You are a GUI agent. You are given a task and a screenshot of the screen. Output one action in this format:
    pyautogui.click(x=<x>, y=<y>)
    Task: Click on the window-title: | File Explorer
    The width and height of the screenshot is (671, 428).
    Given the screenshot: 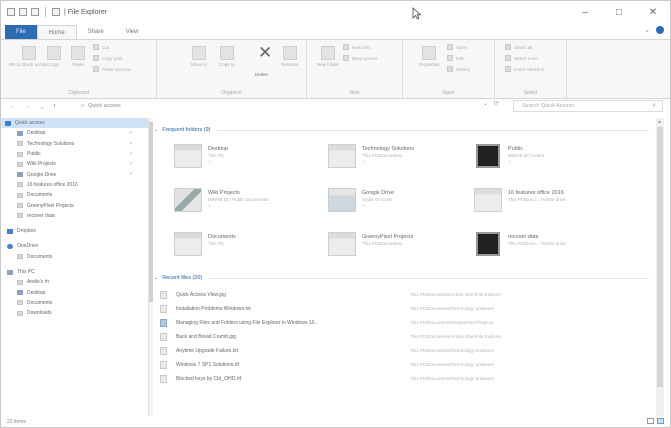 What is the action you would take?
    pyautogui.click(x=86, y=12)
    